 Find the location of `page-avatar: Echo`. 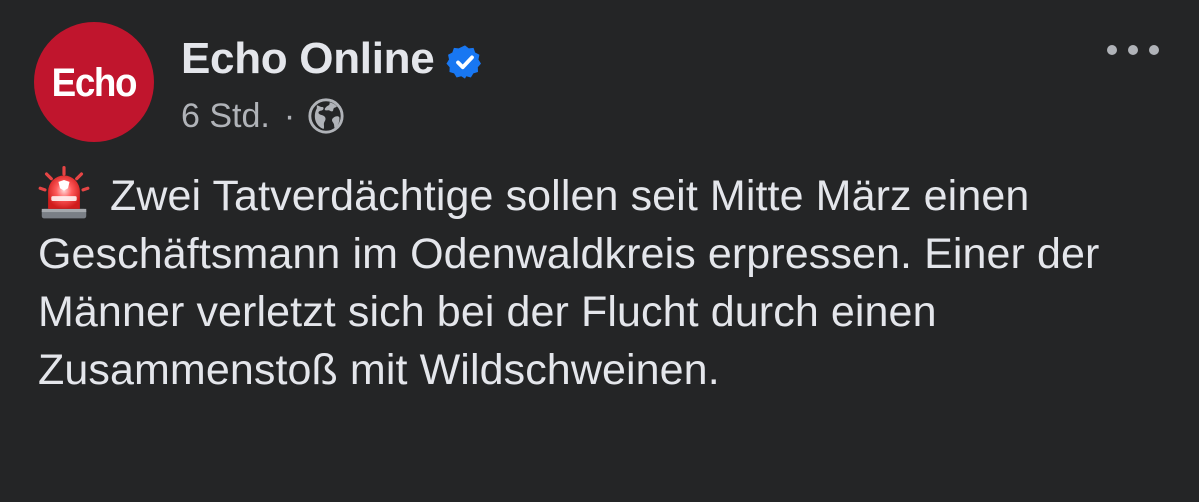

page-avatar: Echo is located at coordinates (94, 82).